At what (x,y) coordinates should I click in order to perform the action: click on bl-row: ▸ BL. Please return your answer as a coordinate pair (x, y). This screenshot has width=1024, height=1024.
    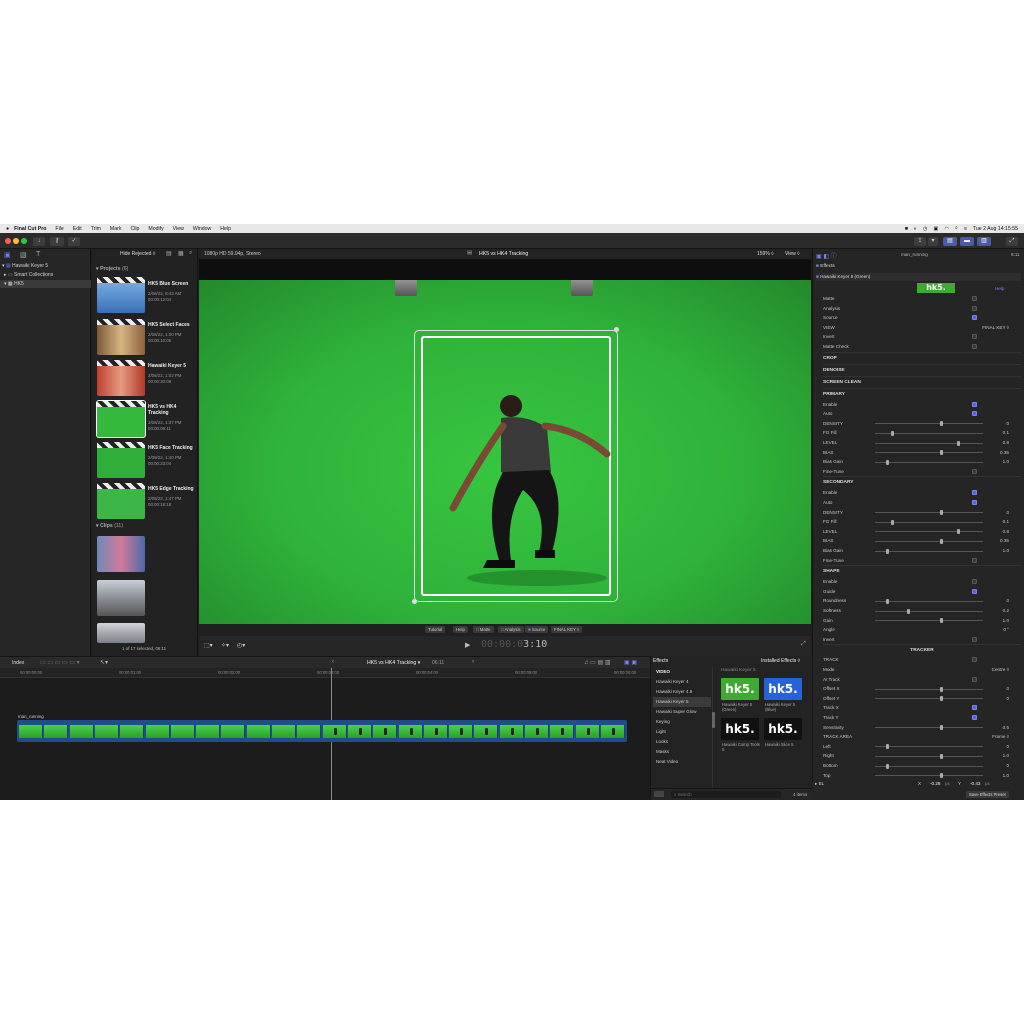
    Looking at the image, I should click on (819, 784).